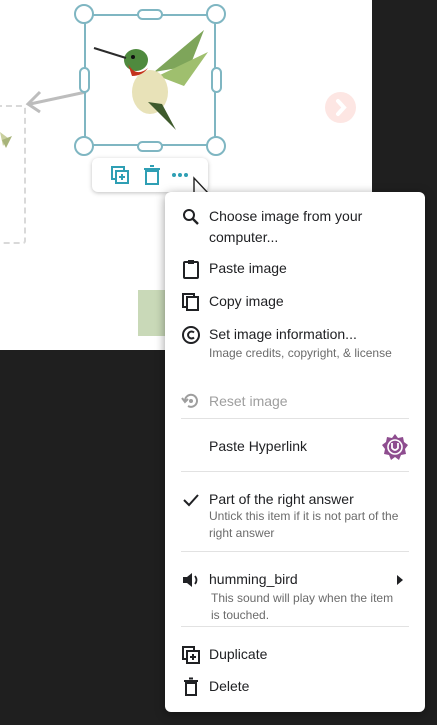 The width and height of the screenshot is (437, 725). Describe the element at coordinates (191, 217) in the screenshot. I see `search-icon` at that location.